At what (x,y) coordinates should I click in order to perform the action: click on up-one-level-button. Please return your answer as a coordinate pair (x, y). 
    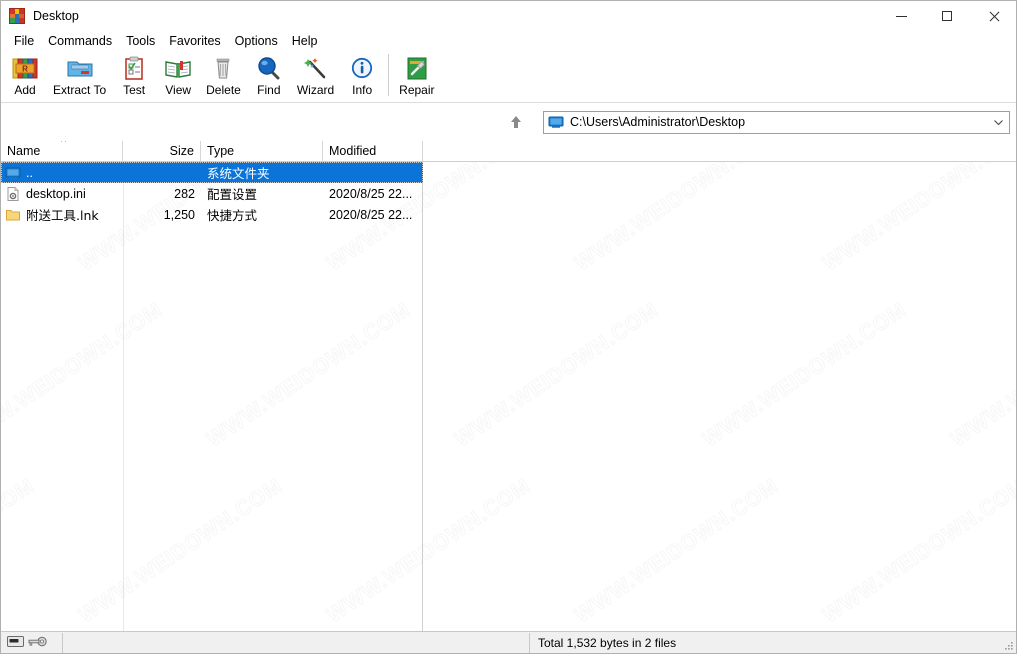
    Looking at the image, I should click on (516, 122).